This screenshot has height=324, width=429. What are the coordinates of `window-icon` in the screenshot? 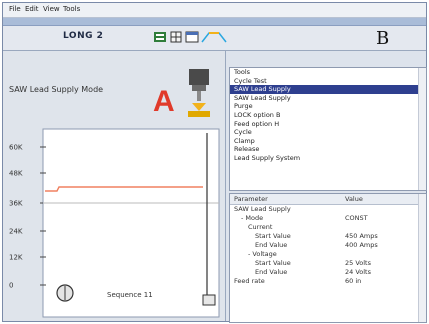 It's located at (192, 37).